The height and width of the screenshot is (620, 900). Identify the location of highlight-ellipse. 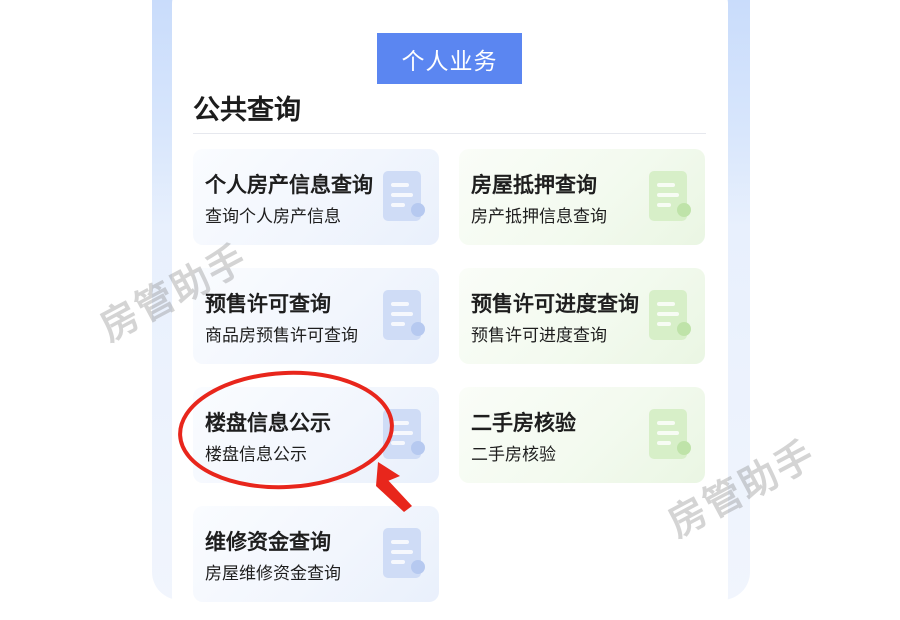
(286, 430).